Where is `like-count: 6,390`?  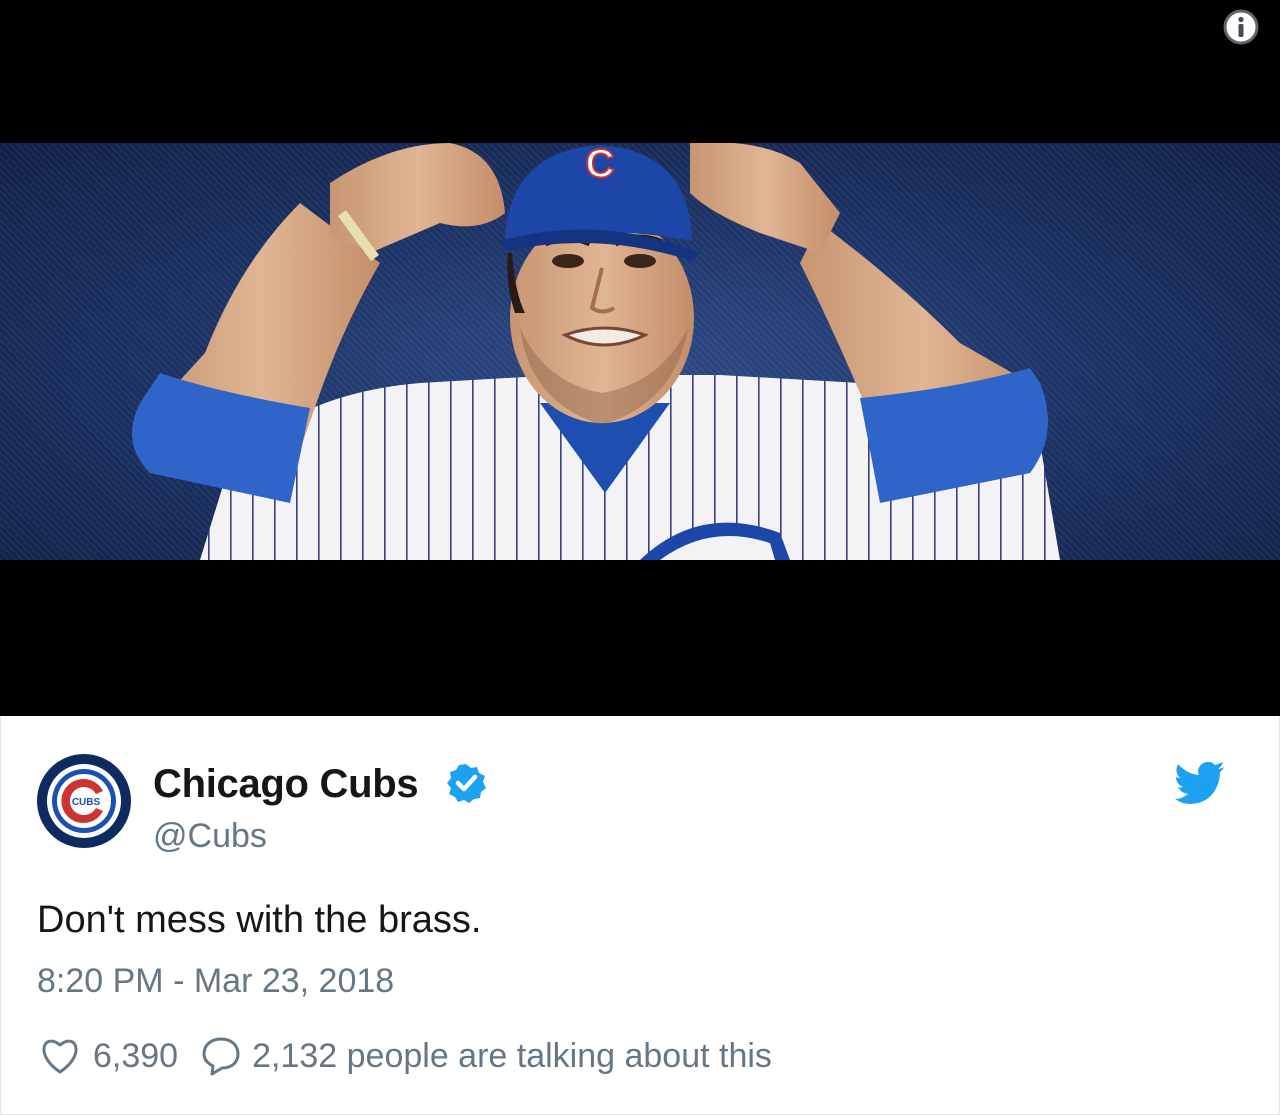 like-count: 6,390 is located at coordinates (136, 1055).